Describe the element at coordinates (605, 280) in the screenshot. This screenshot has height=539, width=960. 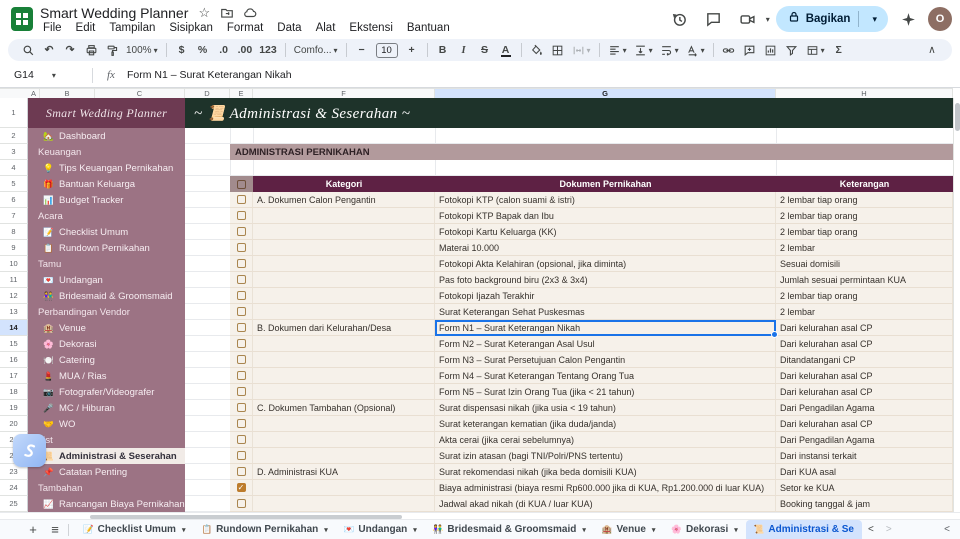
I see `dokumen-cell: Pas foto background biru (2x3 & 3x4)` at that location.